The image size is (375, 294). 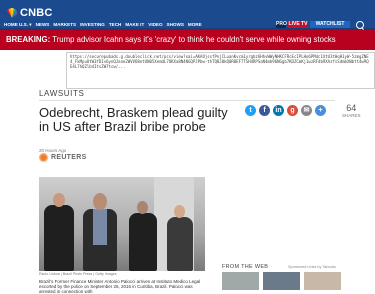 What do you see at coordinates (18, 25) in the screenshot?
I see `nav-home-us: HOME U.S. ▾` at bounding box center [18, 25].